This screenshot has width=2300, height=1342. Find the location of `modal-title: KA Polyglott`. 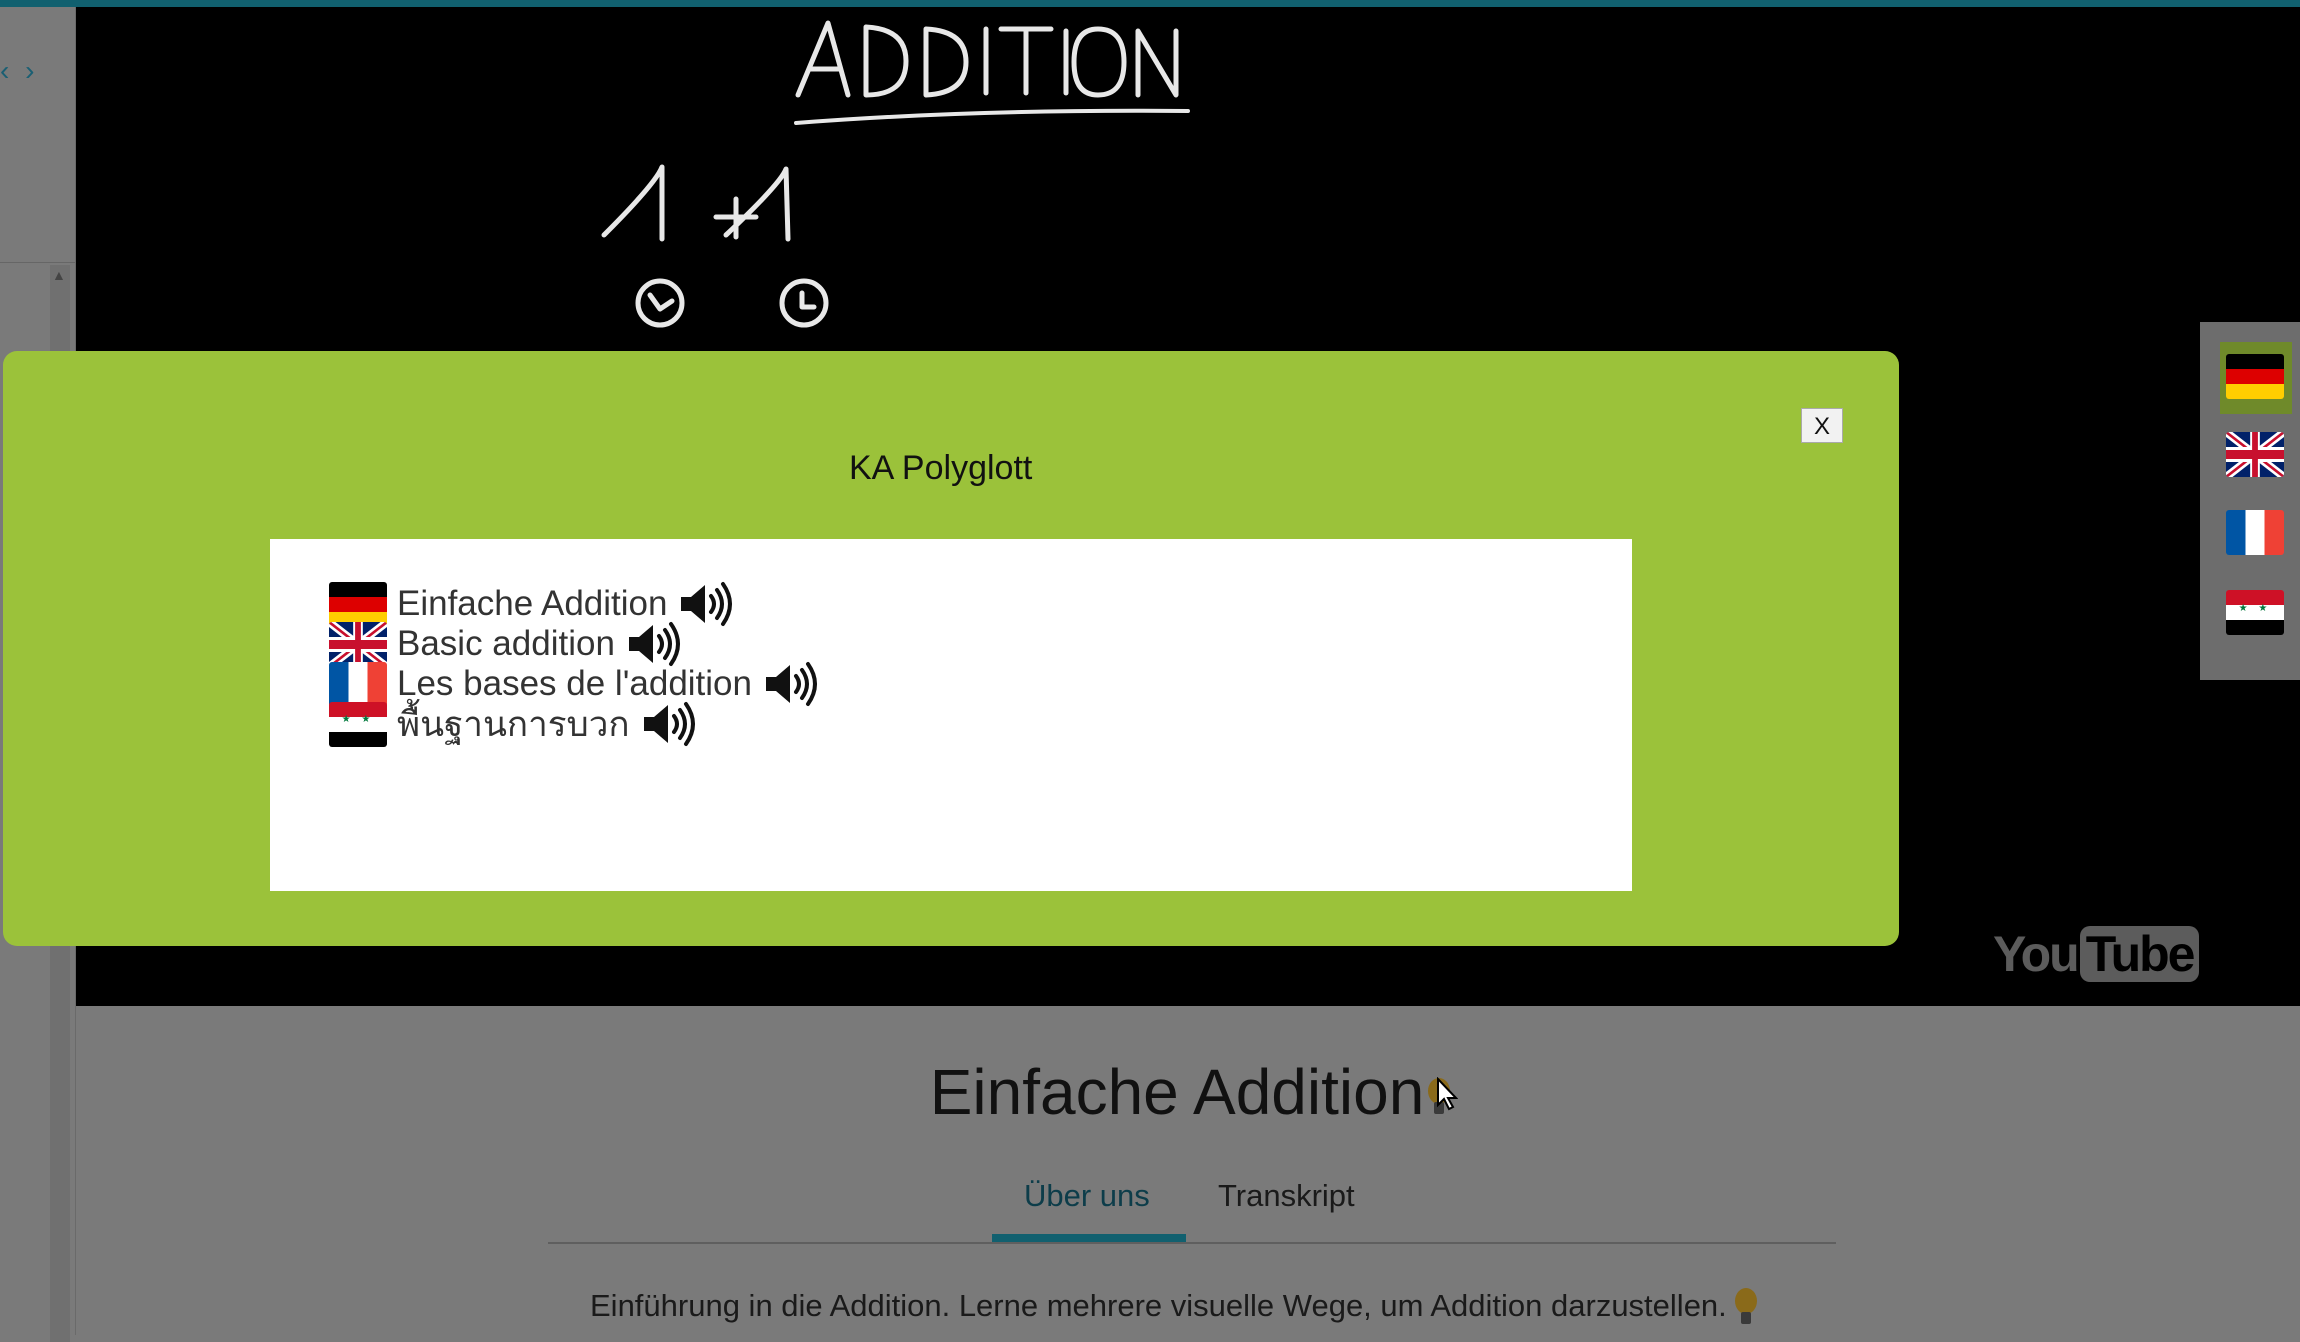

modal-title: KA Polyglott is located at coordinates (953, 468).